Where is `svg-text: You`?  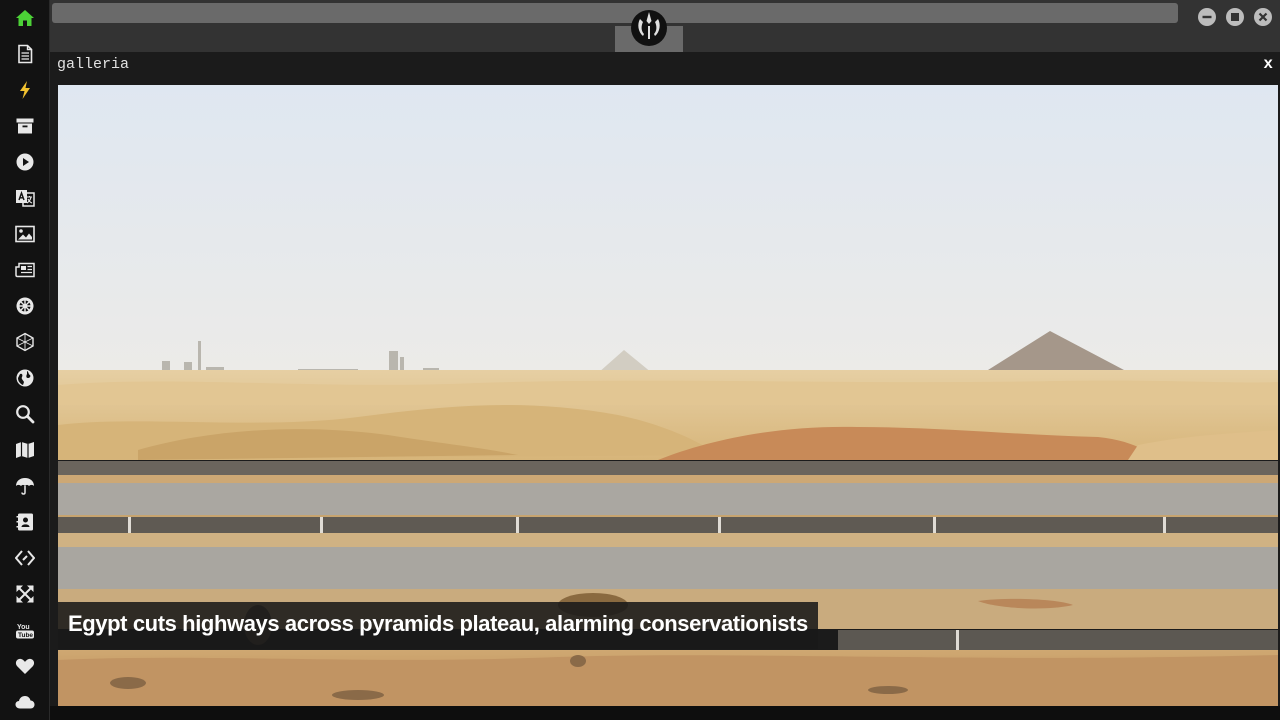
svg-text: You is located at coordinates (23, 627).